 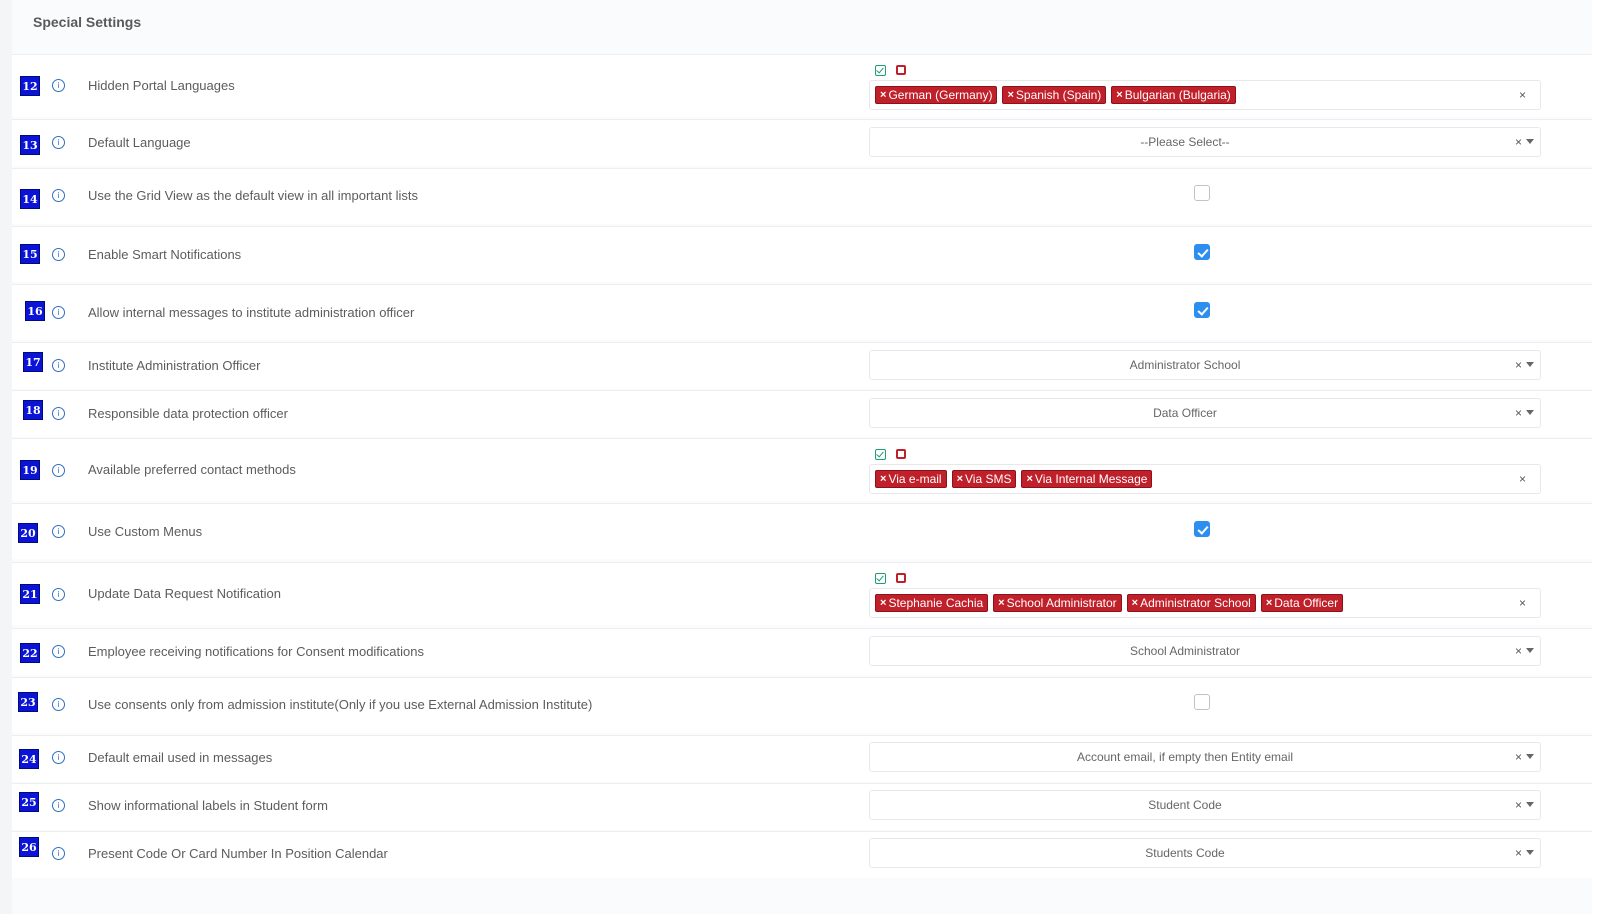 I want to click on informational-labels-select: Student Code ×, so click(x=1205, y=805).